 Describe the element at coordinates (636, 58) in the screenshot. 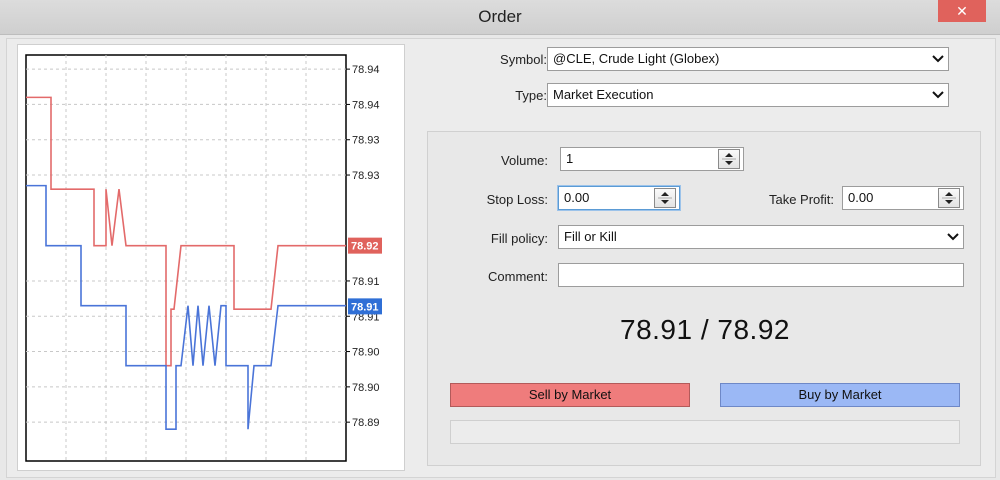

I see `symbol-select-value: @CLE, Crude Light (Globex)` at that location.